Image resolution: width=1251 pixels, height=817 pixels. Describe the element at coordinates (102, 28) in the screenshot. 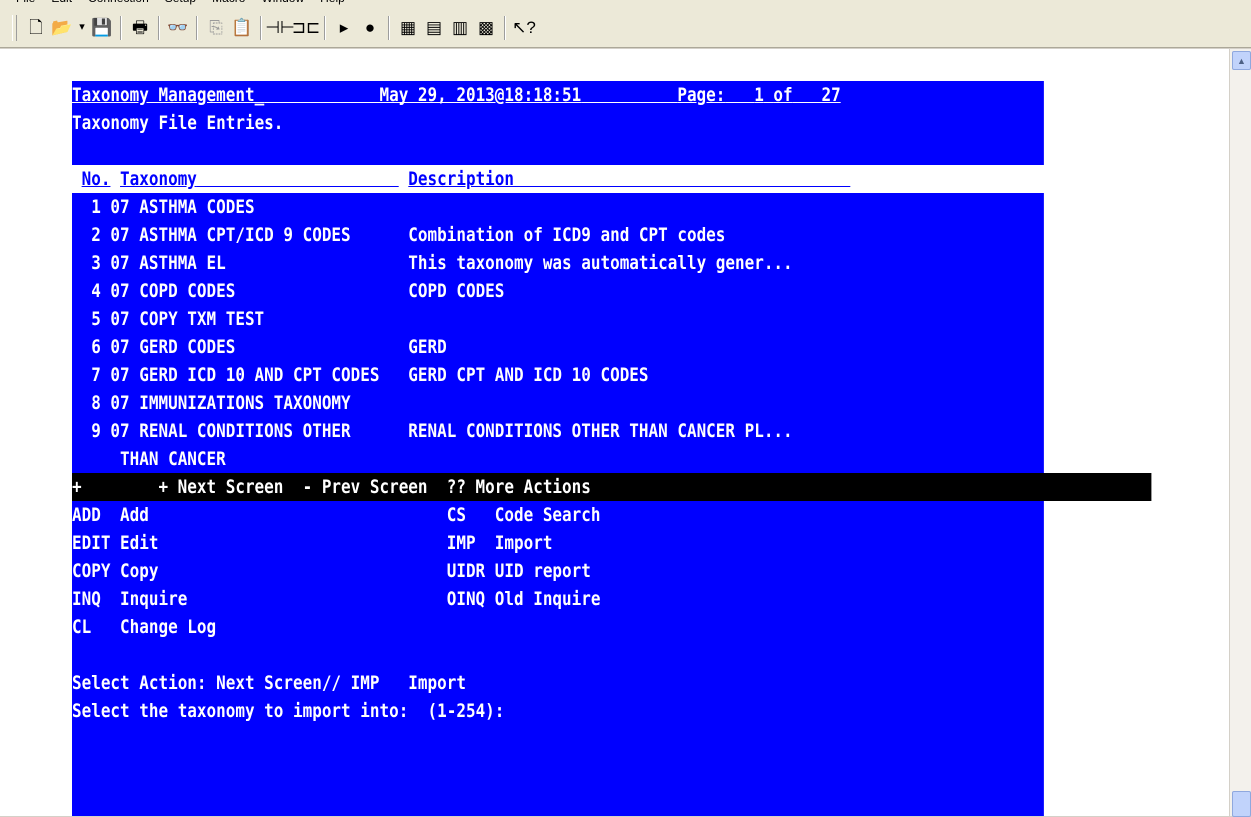

I see `save-icon: 💾` at that location.